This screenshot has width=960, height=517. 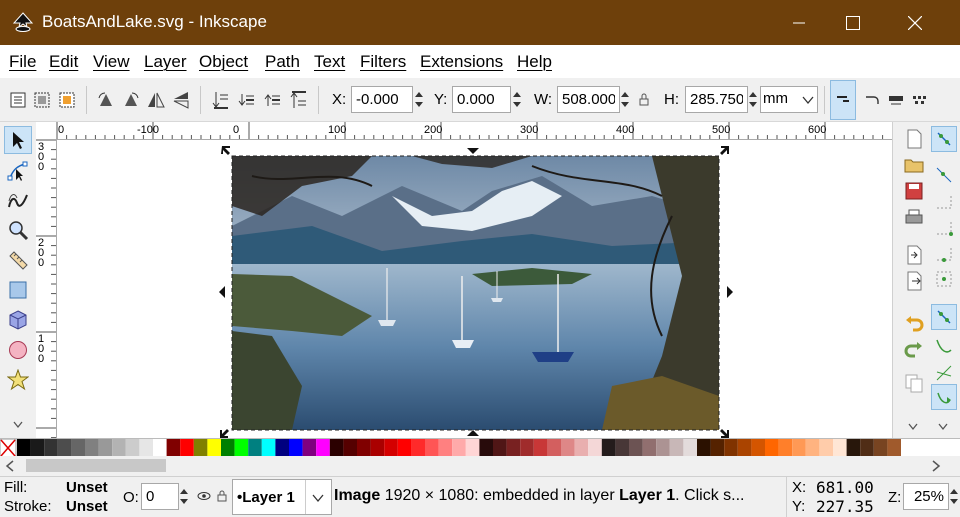 What do you see at coordinates (625, 99) in the screenshot?
I see `w-spinner-icon` at bounding box center [625, 99].